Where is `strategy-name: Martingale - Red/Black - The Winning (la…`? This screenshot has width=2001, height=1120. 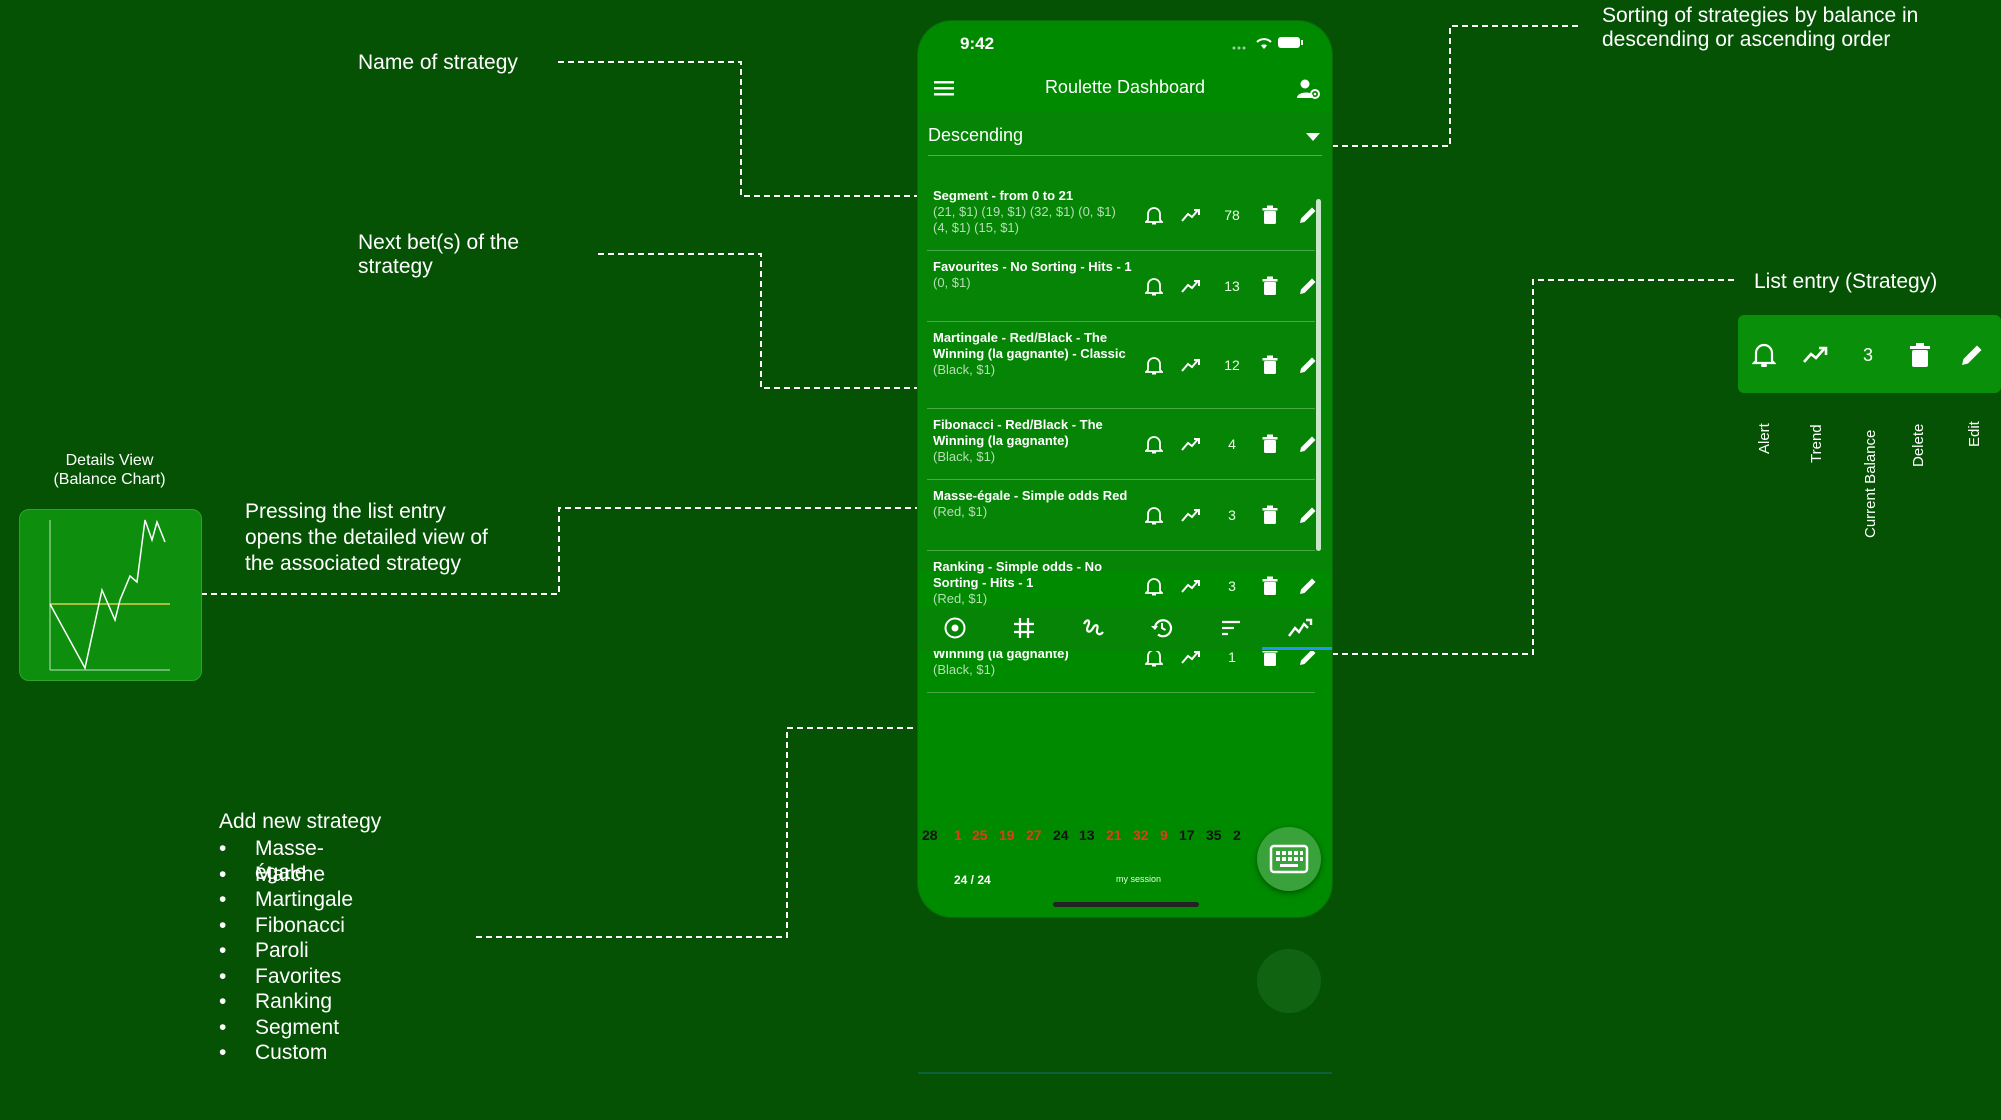 strategy-name: Martingale - Red/Black - The Winning (la… is located at coordinates (1029, 345).